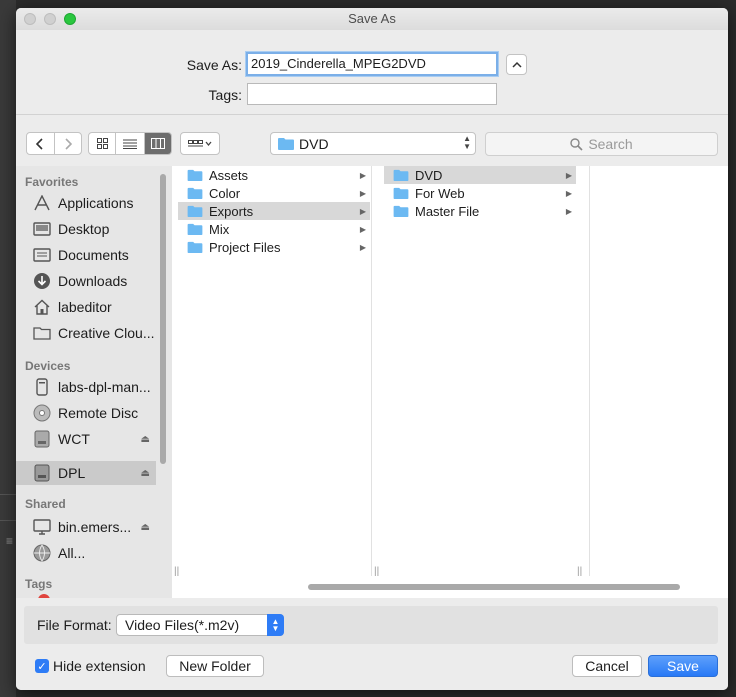  I want to click on new-folder-button: New Folder, so click(215, 666).